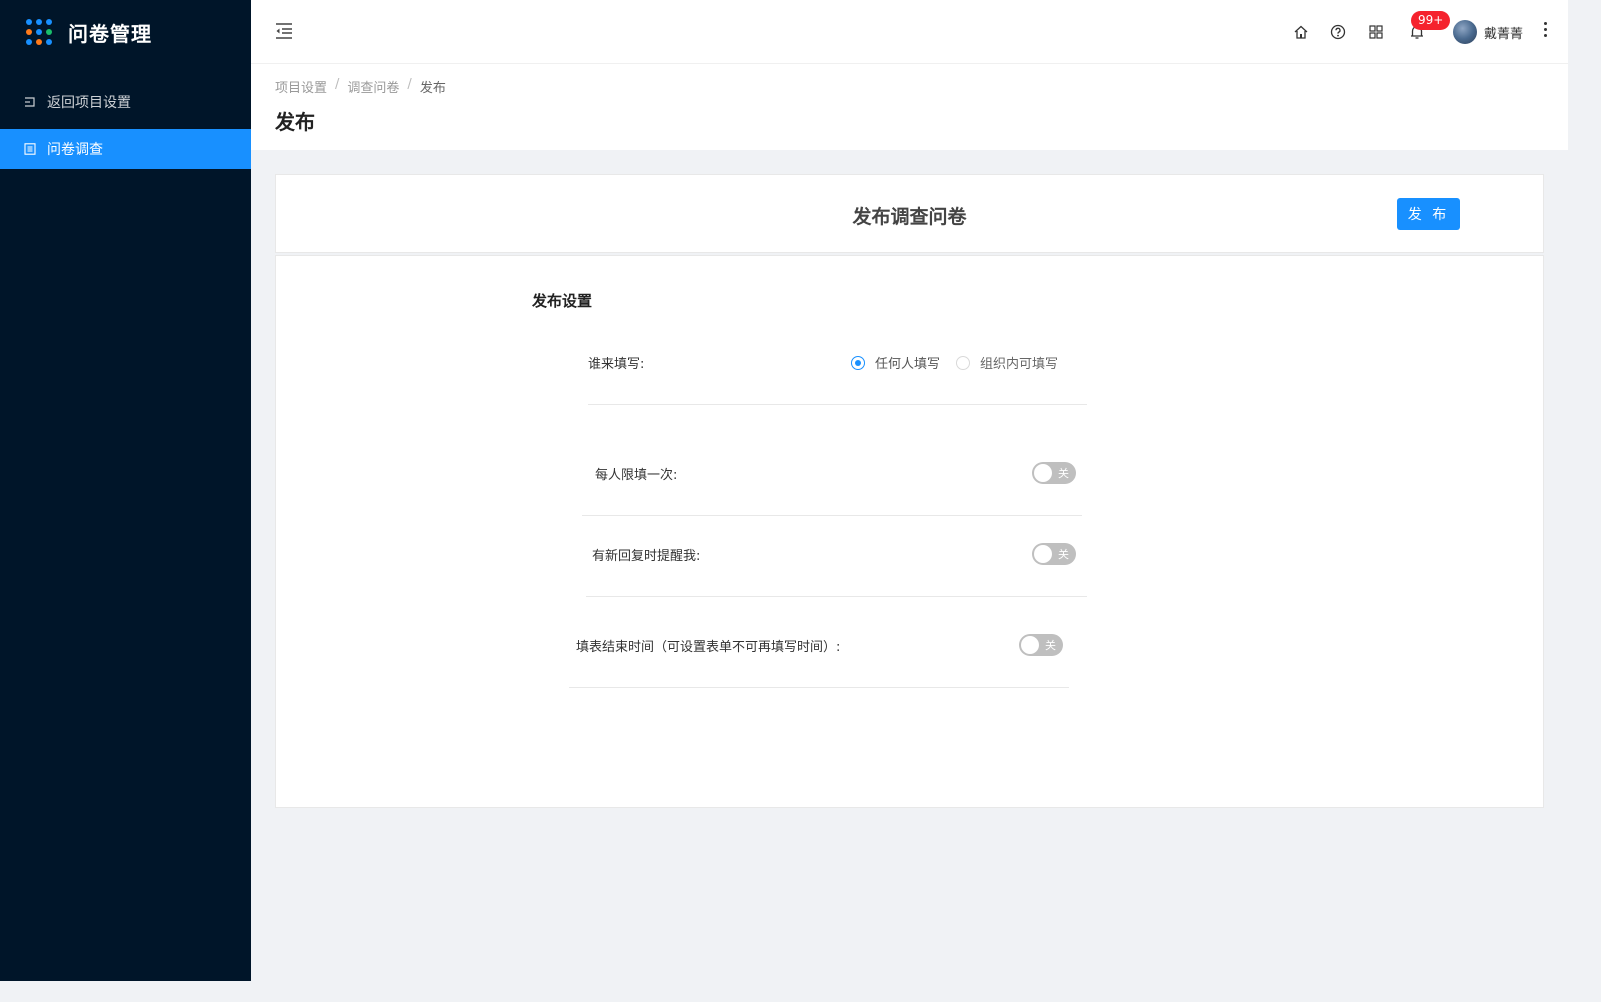 This screenshot has height=1002, width=1601. I want to click on app-title: 问卷管理, so click(110, 33).